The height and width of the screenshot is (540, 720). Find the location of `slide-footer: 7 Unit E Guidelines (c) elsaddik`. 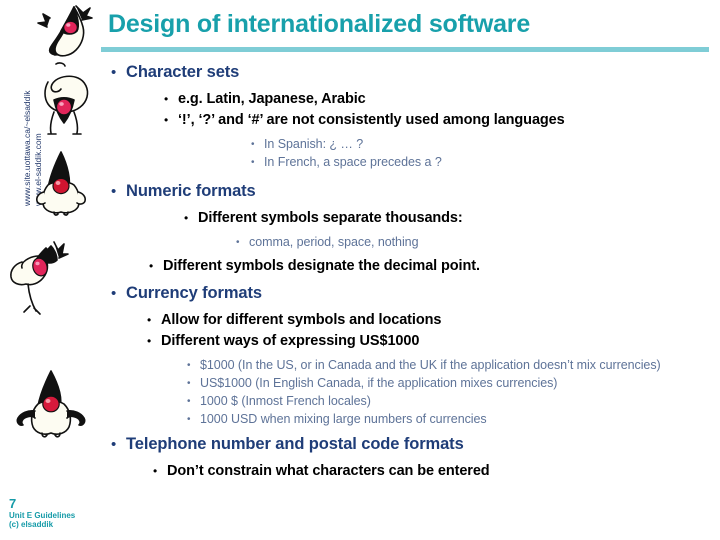

slide-footer: 7 Unit E Guidelines (c) elsaddik is located at coordinates (42, 512).